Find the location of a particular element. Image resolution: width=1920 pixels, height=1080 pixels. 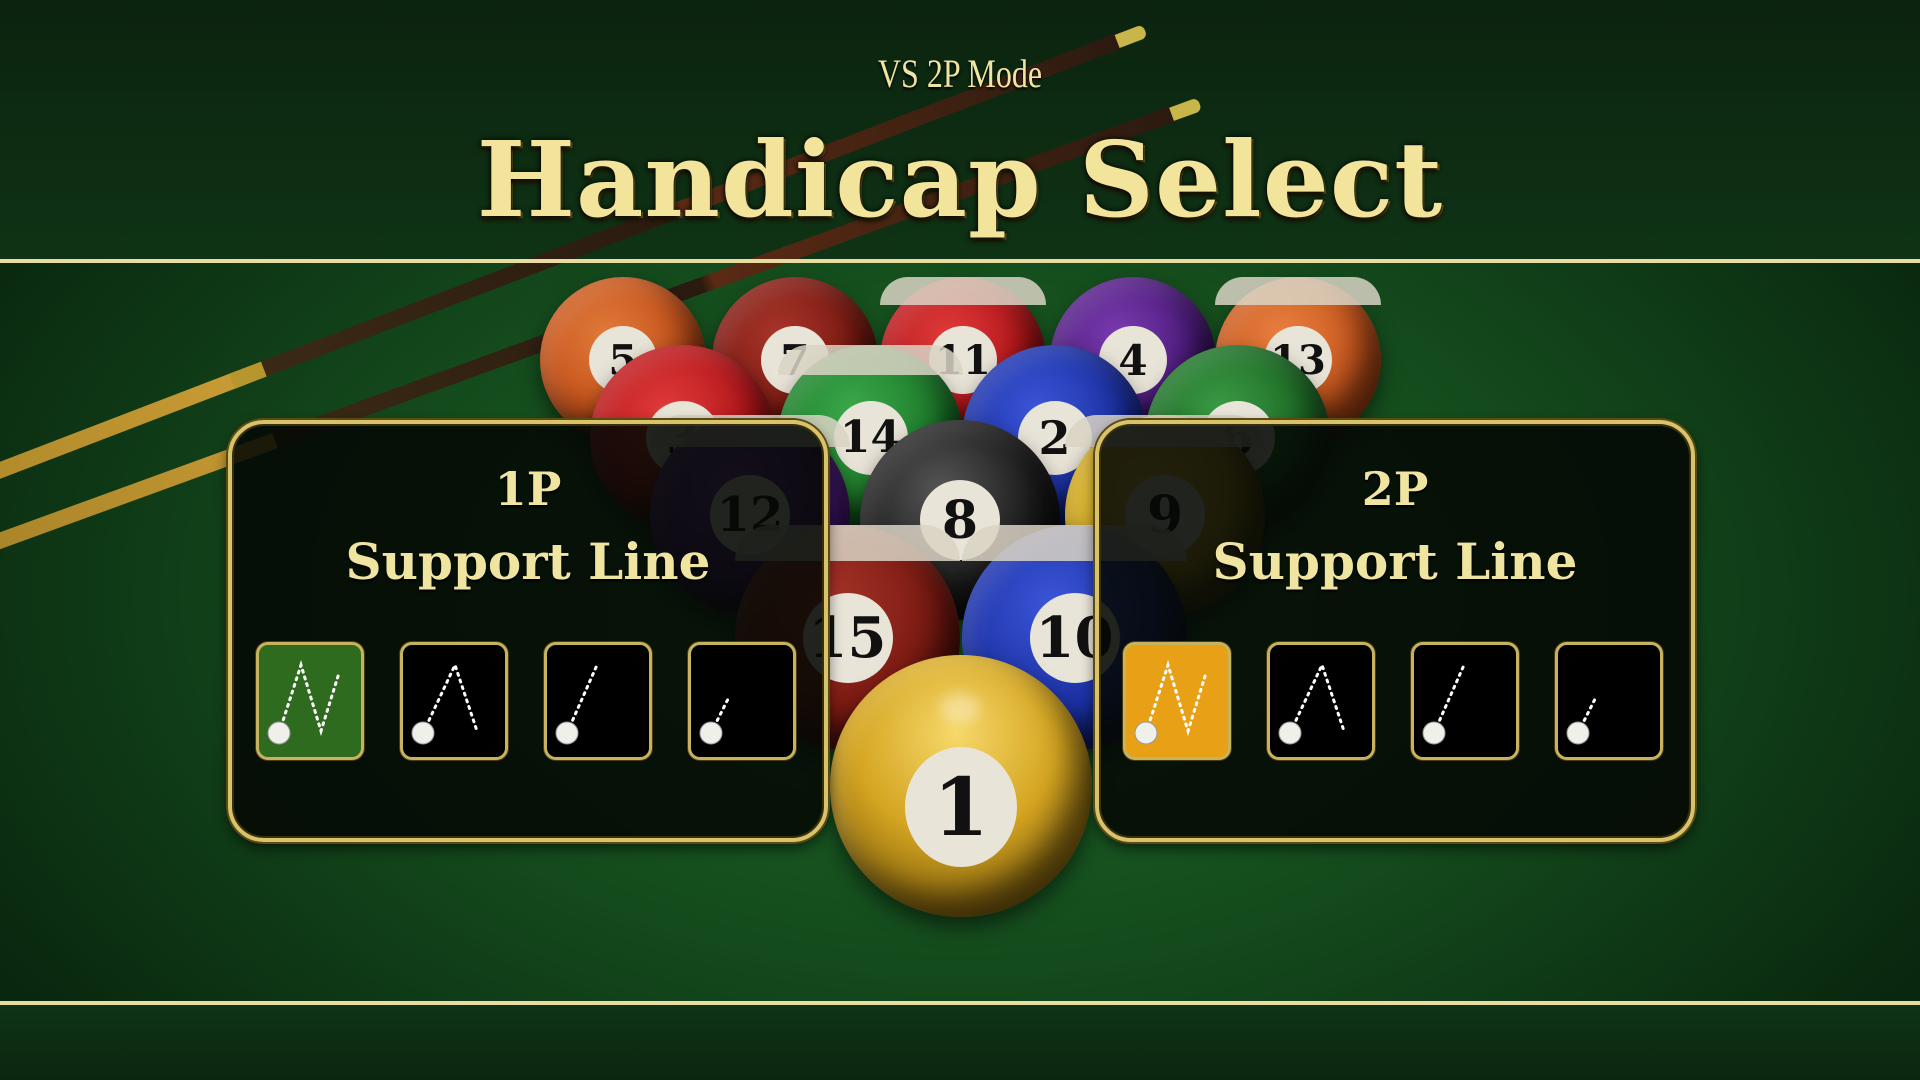

top-divider is located at coordinates (960, 261).